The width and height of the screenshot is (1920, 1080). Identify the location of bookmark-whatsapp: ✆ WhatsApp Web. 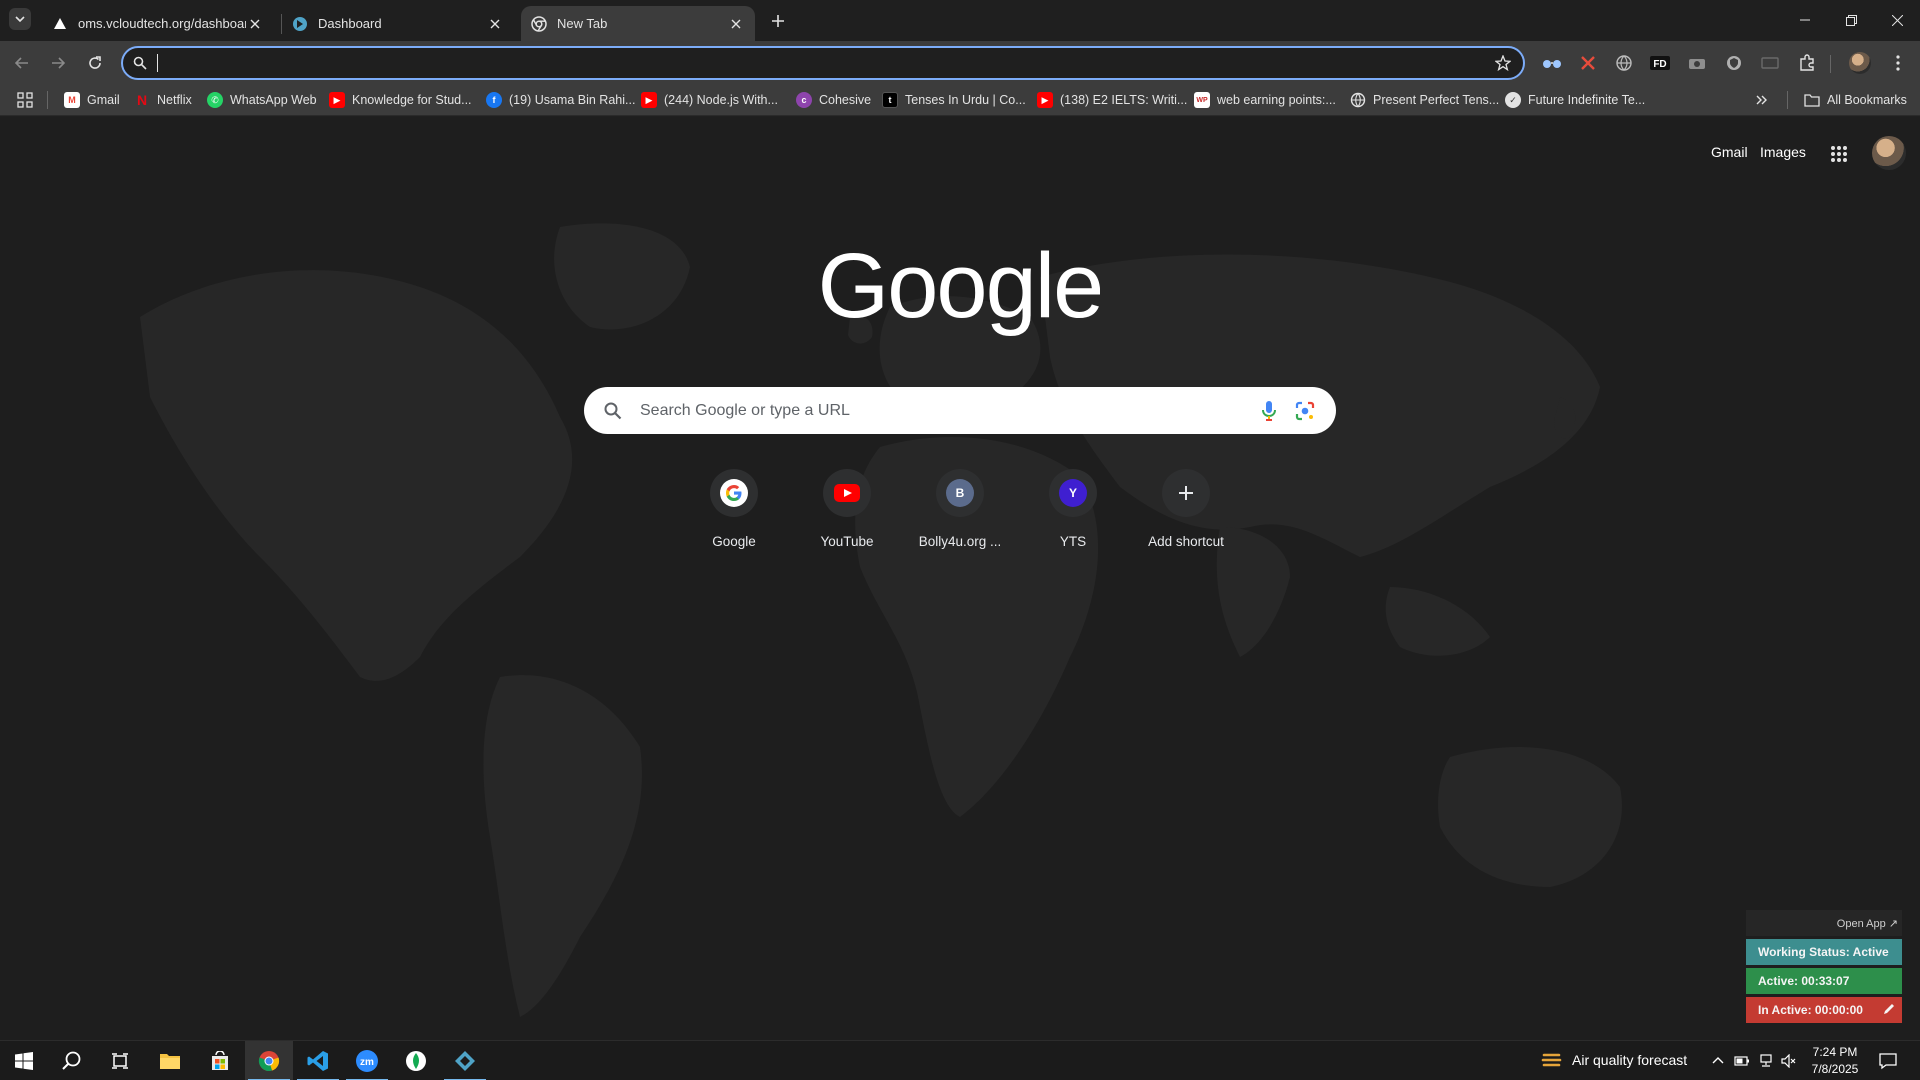
(262, 100).